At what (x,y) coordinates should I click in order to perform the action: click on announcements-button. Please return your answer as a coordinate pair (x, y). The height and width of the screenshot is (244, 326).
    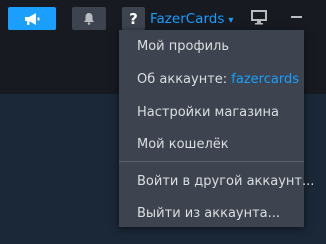
    Looking at the image, I should click on (32, 18).